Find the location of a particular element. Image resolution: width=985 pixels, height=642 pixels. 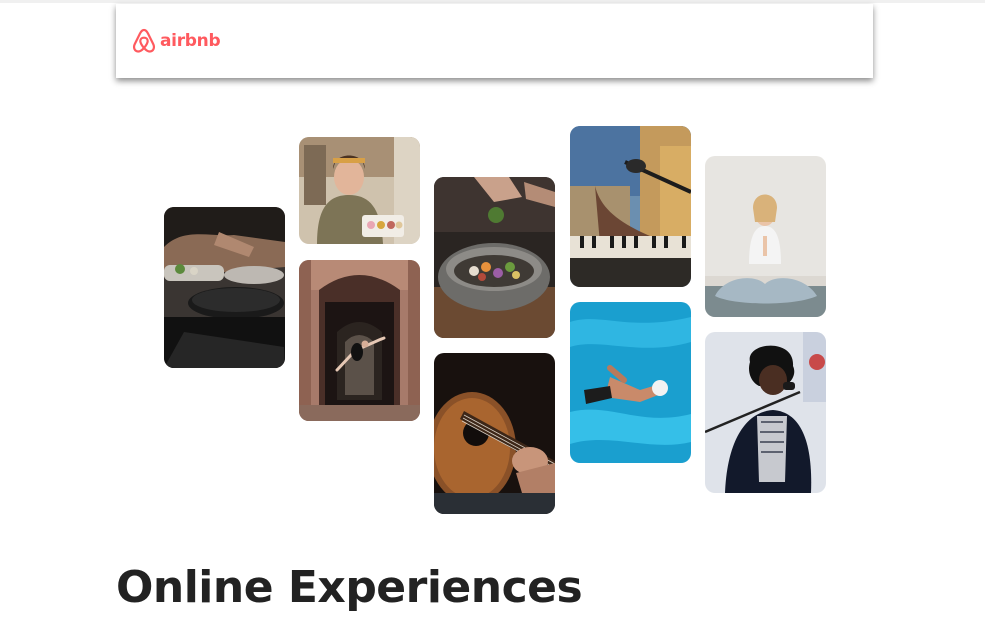

piano-microphone-photo is located at coordinates (630, 206).